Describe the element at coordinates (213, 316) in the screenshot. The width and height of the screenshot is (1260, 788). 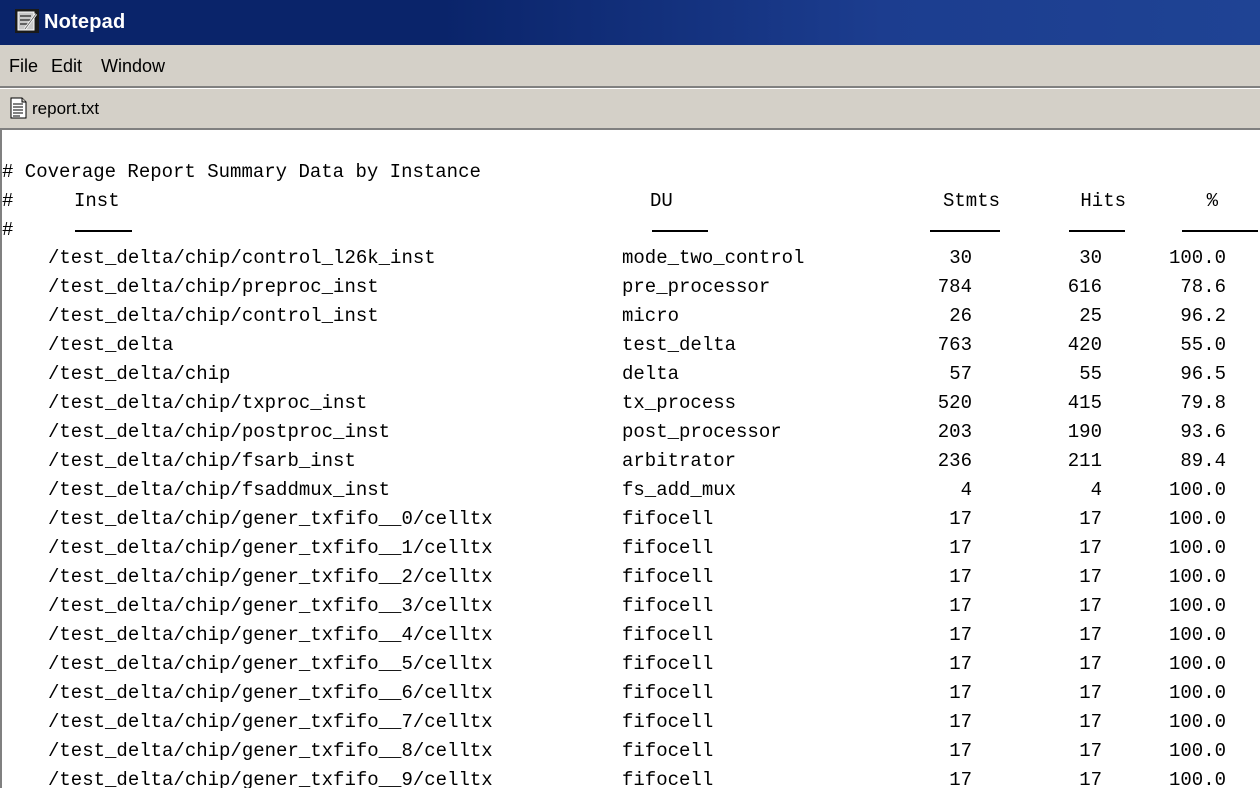
I see `row-inst: /test_delta/chip/control_inst` at that location.